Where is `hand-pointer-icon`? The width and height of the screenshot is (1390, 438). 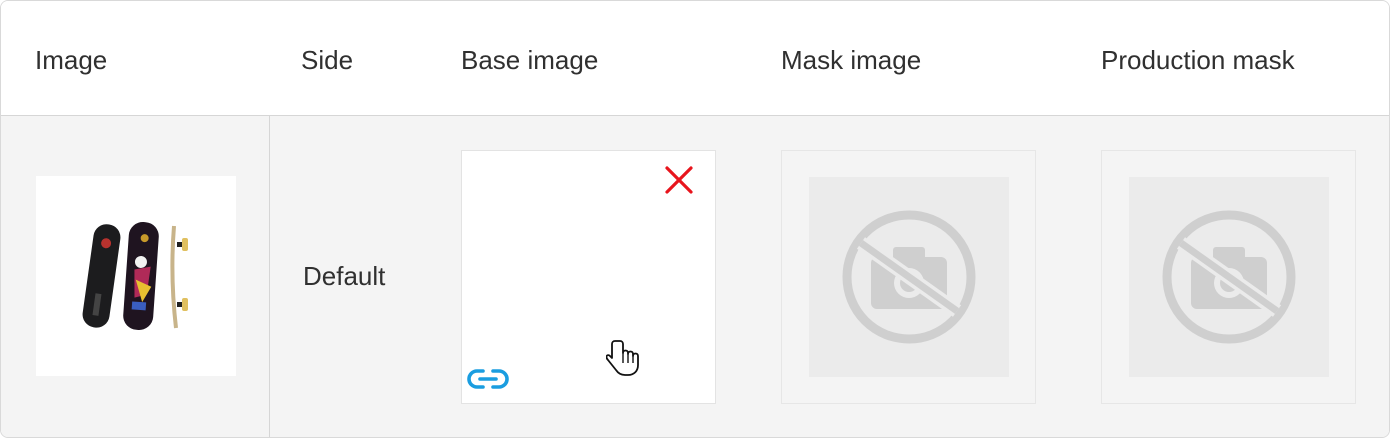 hand-pointer-icon is located at coordinates (623, 359).